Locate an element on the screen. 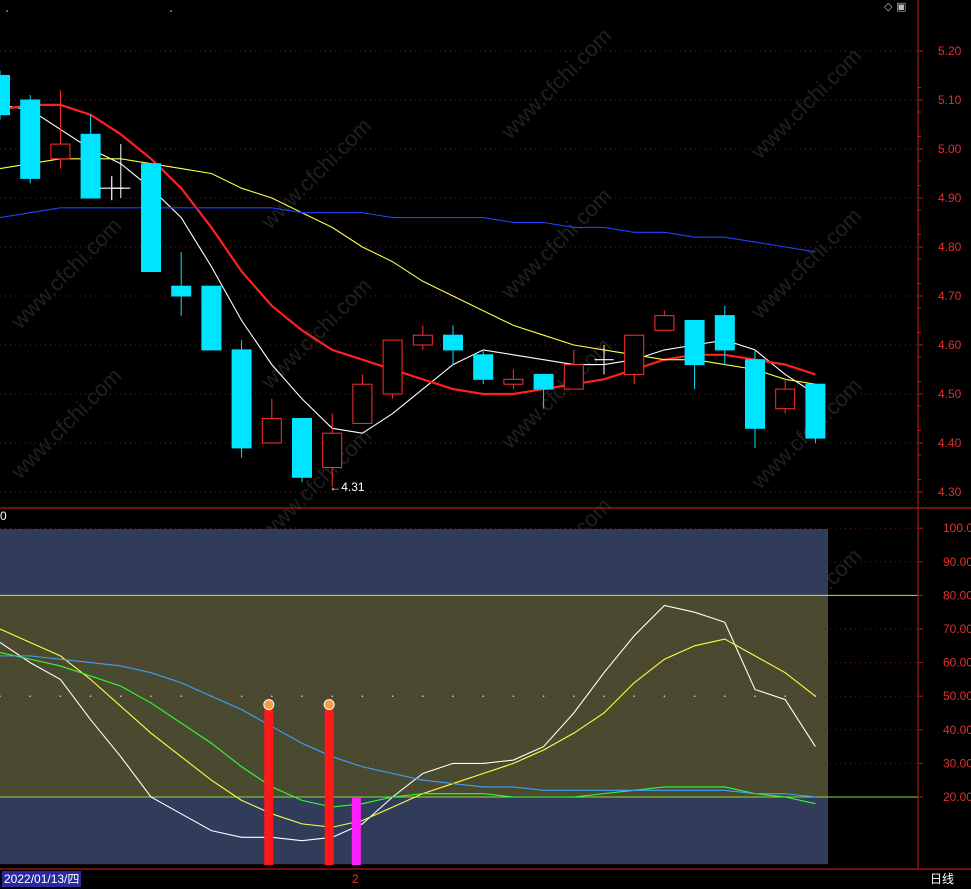 The width and height of the screenshot is (971, 889). osc-tick-label: 100.0 is located at coordinates (957, 528).